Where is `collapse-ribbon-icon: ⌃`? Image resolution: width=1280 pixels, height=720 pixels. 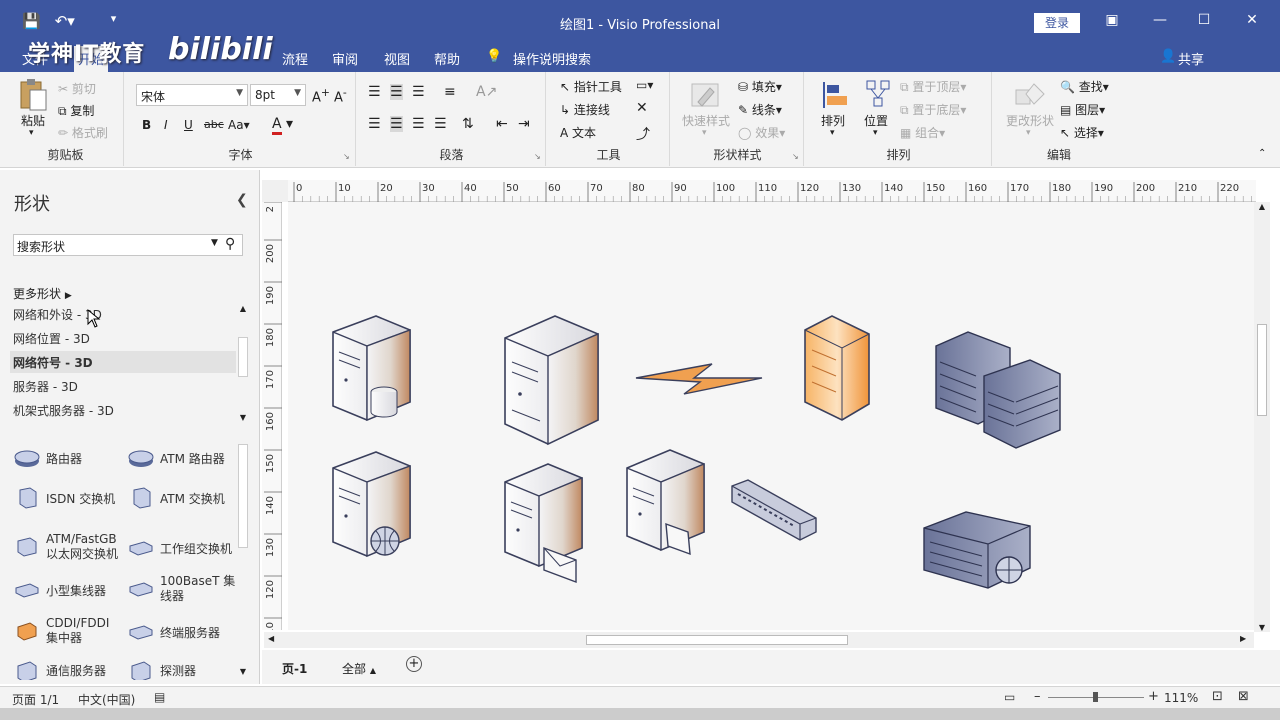 collapse-ribbon-icon: ⌃ is located at coordinates (1262, 153).